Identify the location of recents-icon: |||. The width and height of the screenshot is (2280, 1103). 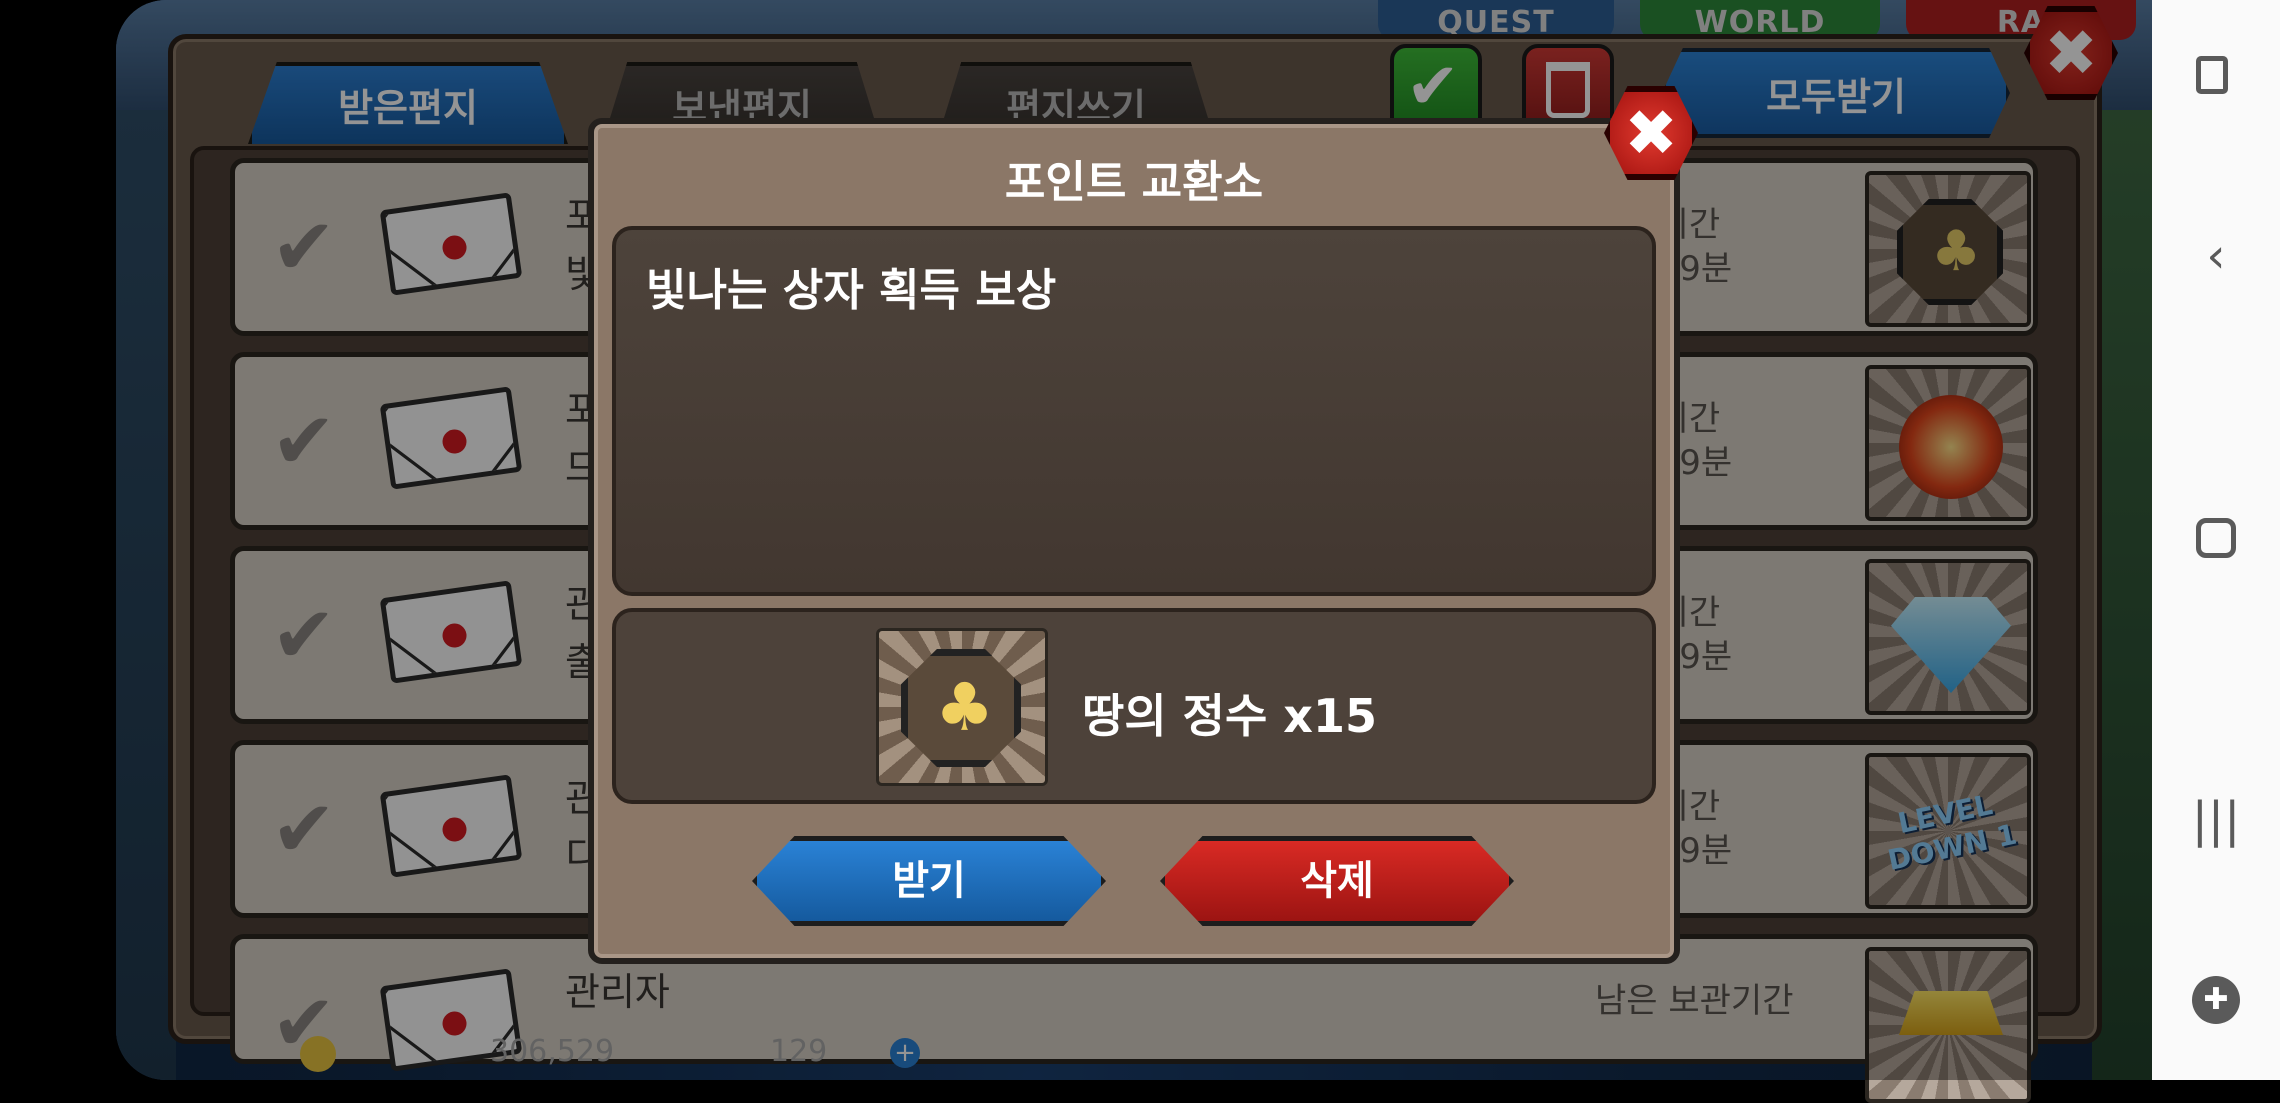
(2216, 820).